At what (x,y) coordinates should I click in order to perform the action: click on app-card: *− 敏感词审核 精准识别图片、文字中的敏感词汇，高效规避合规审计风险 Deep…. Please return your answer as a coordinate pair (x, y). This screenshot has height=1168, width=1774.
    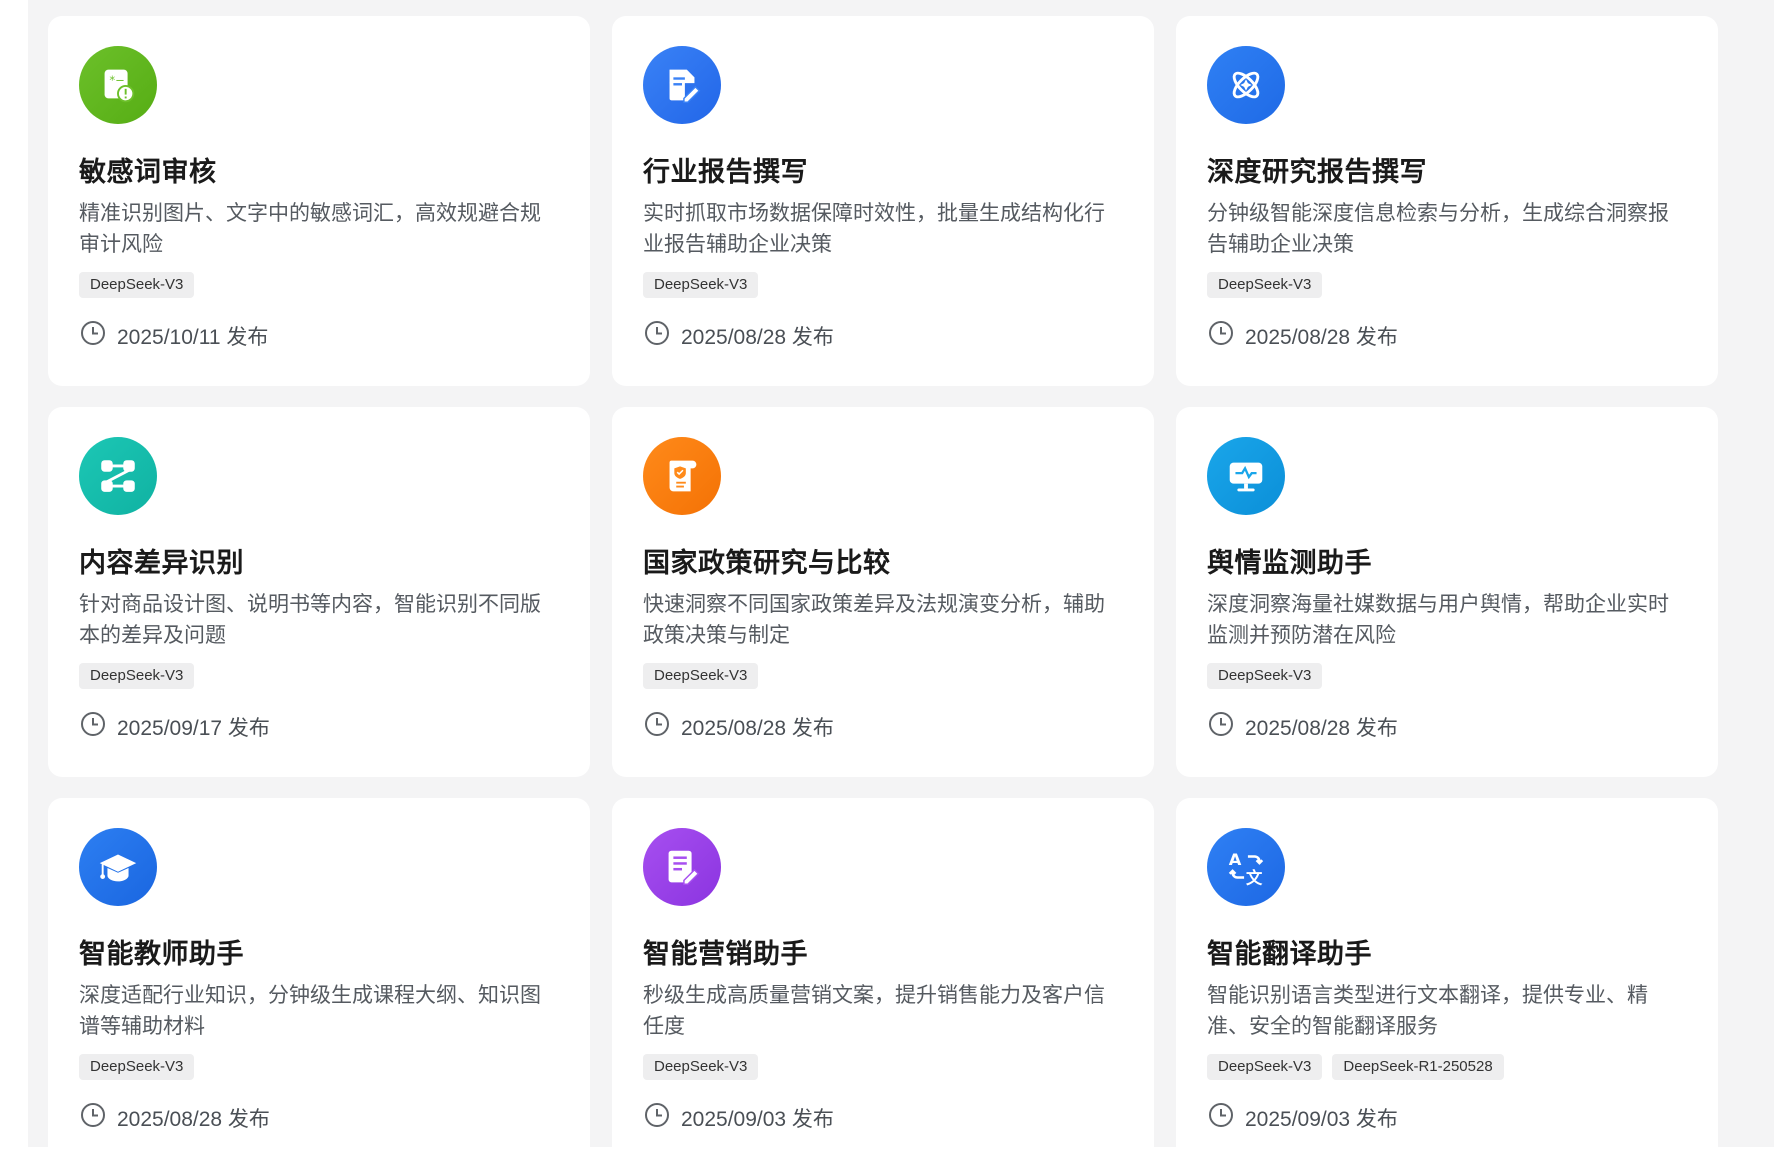
    Looking at the image, I should click on (319, 201).